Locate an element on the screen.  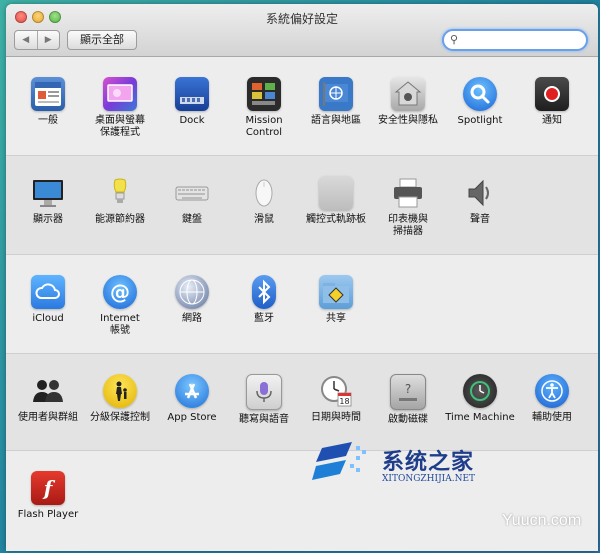
pref-icloud: iCloud is located at coordinates (48, 300).